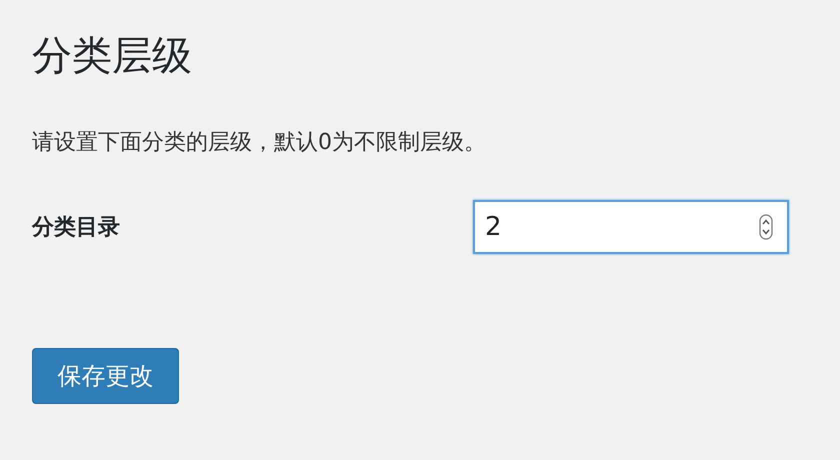  Describe the element at coordinates (105, 376) in the screenshot. I see `save-button: 保存更改` at that location.